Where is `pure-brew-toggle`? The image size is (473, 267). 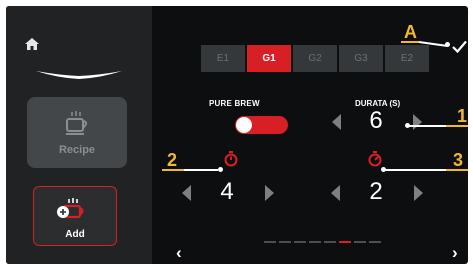
pure-brew-toggle is located at coordinates (261, 125).